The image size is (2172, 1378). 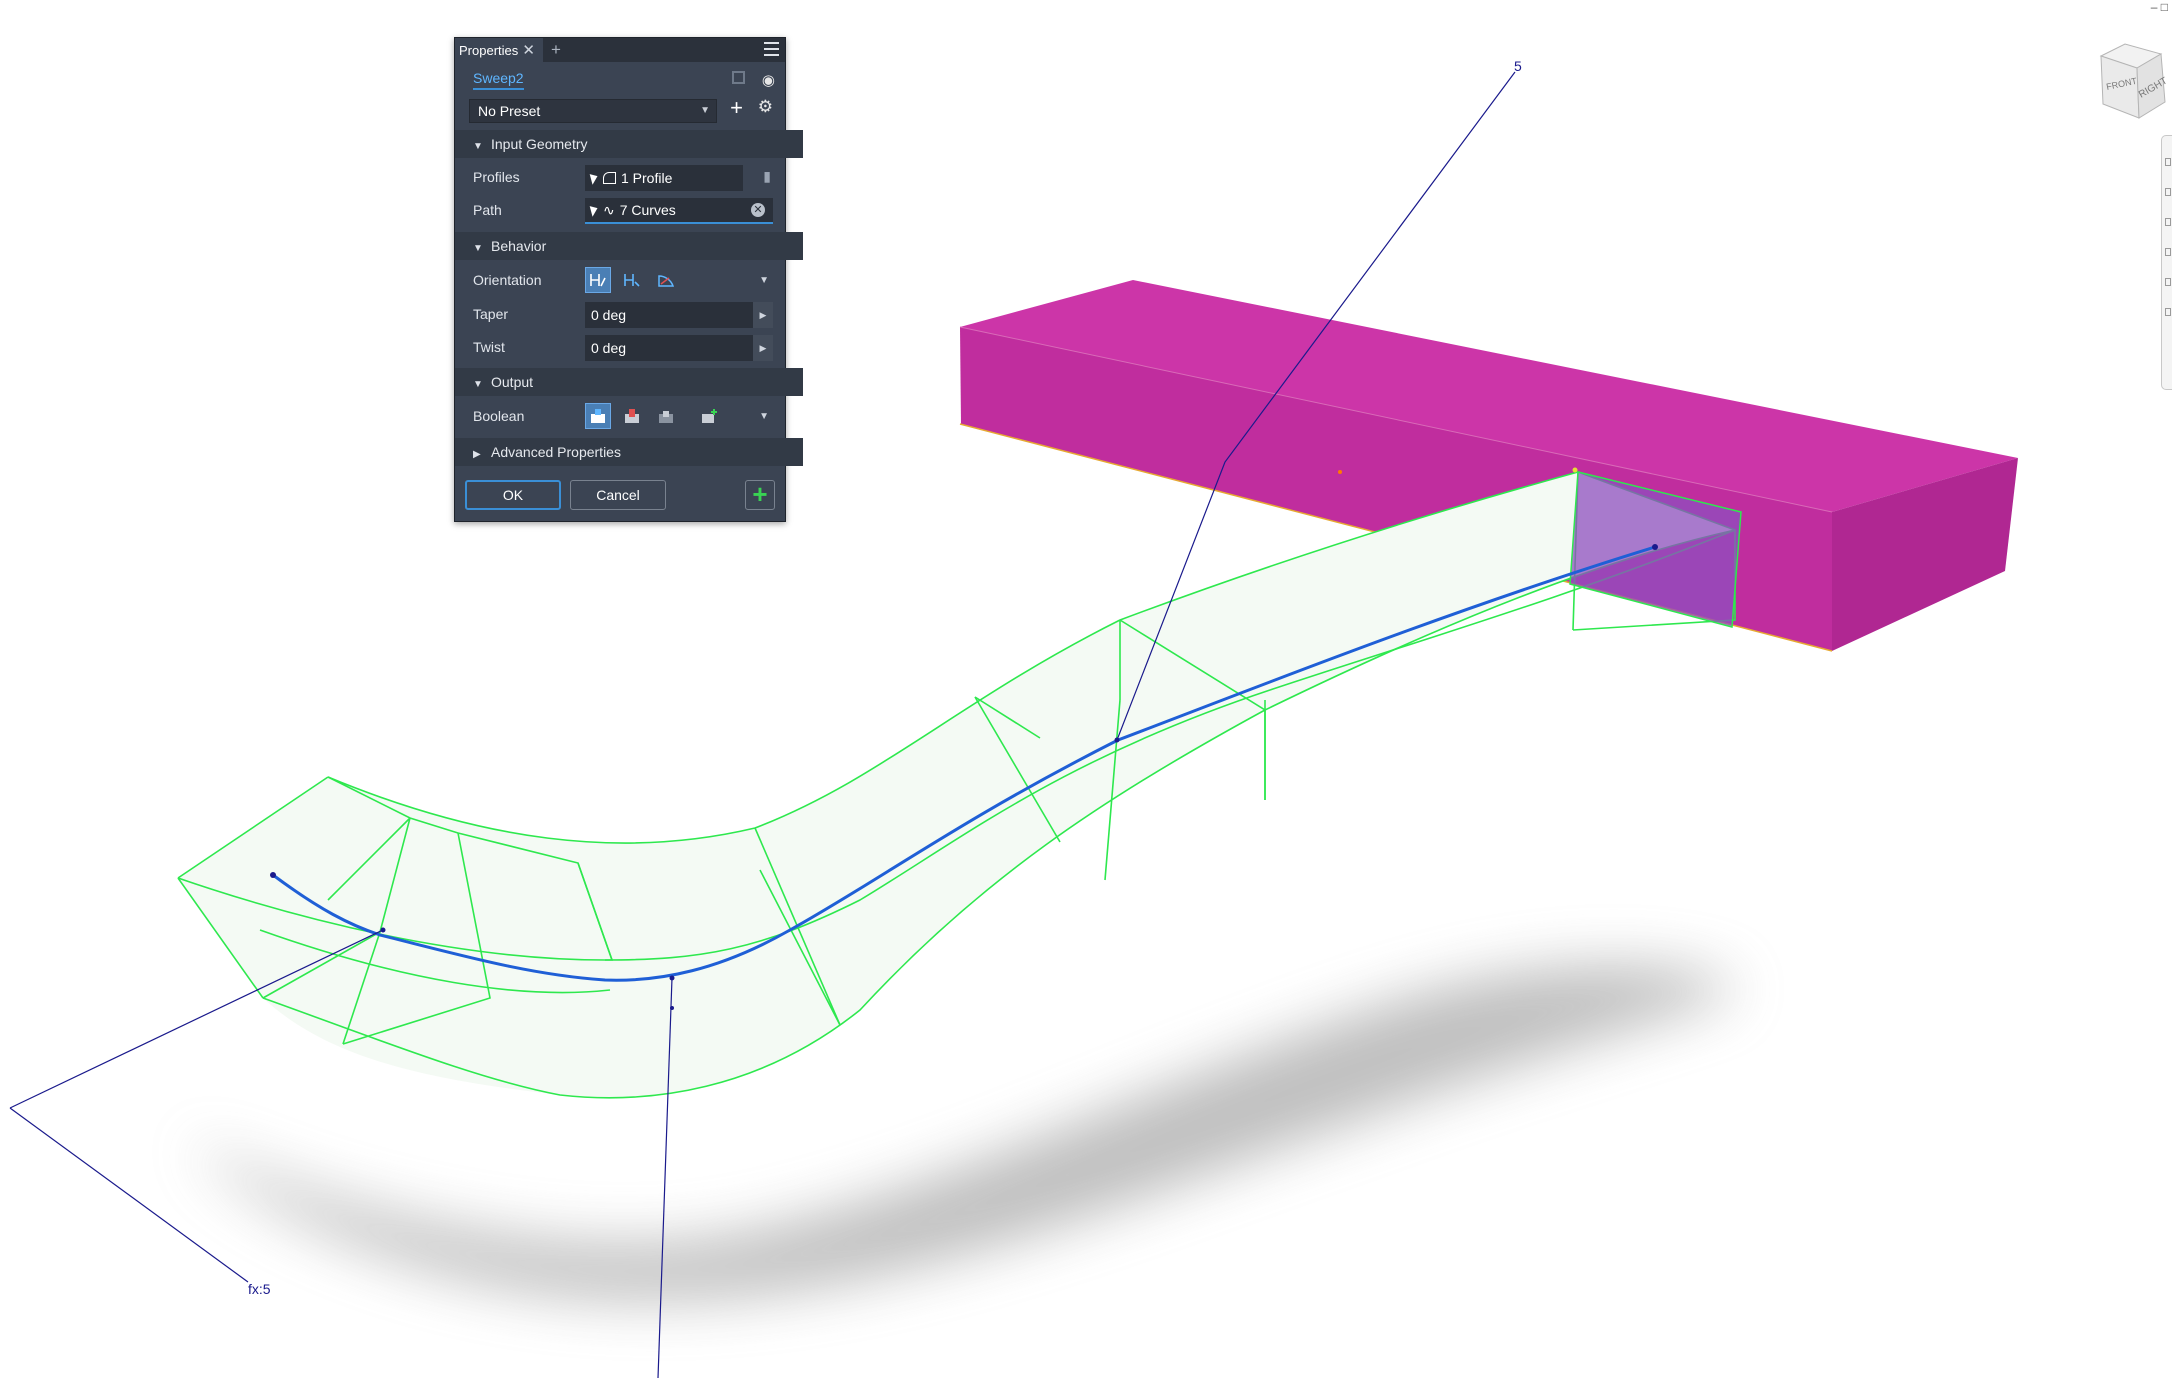 What do you see at coordinates (609, 348) in the screenshot?
I see `twist-value: 0 deg` at bounding box center [609, 348].